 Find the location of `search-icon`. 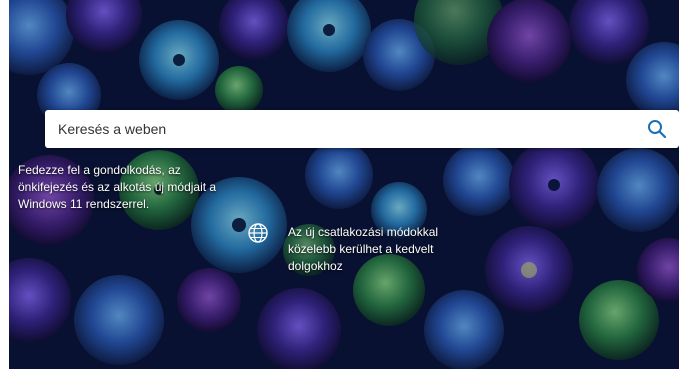

search-icon is located at coordinates (657, 129).